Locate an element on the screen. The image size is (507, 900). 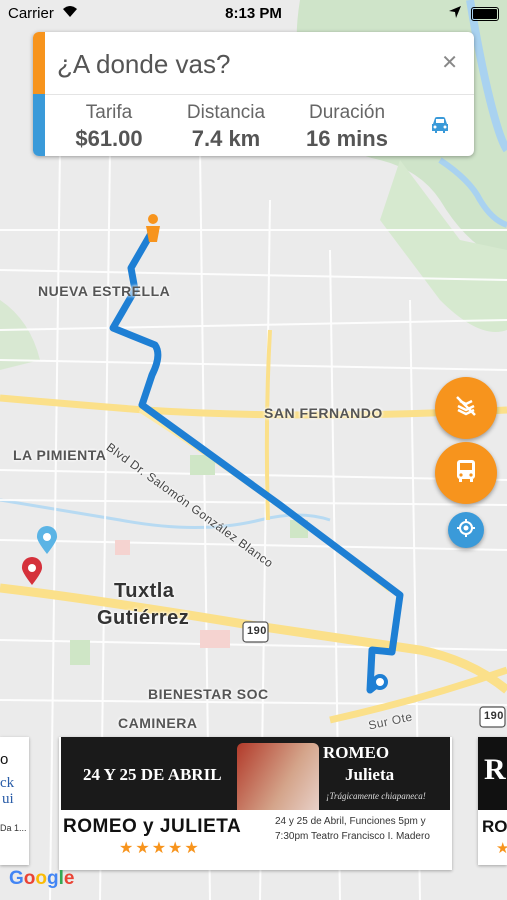
map-label-bienestar: BIENESTAR SOC is located at coordinates (208, 694).